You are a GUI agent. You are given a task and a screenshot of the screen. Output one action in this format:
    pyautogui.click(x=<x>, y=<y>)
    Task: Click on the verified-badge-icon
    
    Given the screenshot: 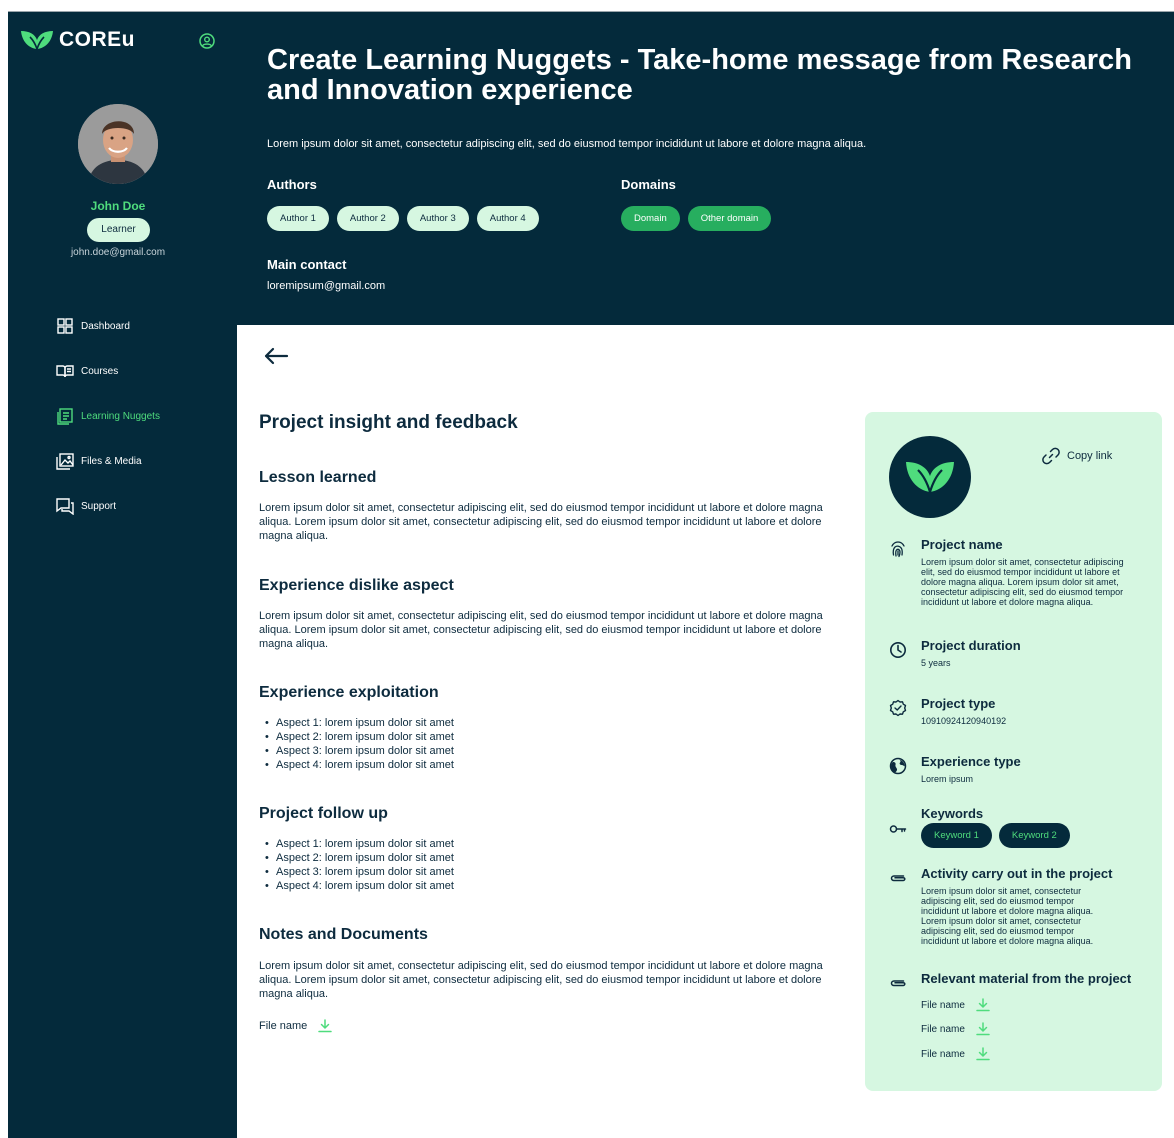 What is the action you would take?
    pyautogui.click(x=898, y=708)
    